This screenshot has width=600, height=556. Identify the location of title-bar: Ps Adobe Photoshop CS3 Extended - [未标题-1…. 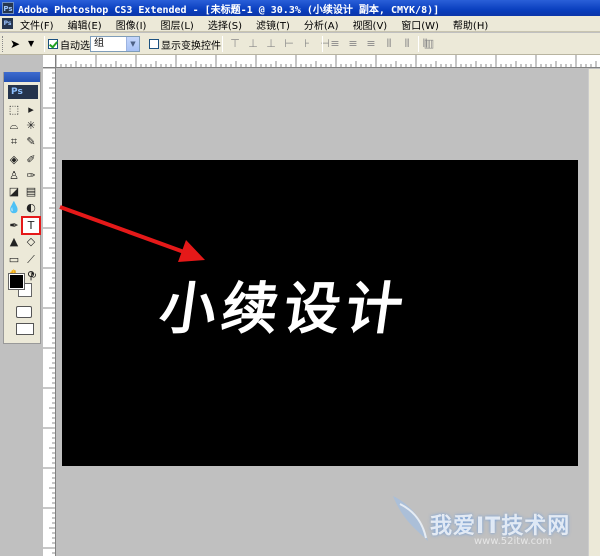
(300, 8).